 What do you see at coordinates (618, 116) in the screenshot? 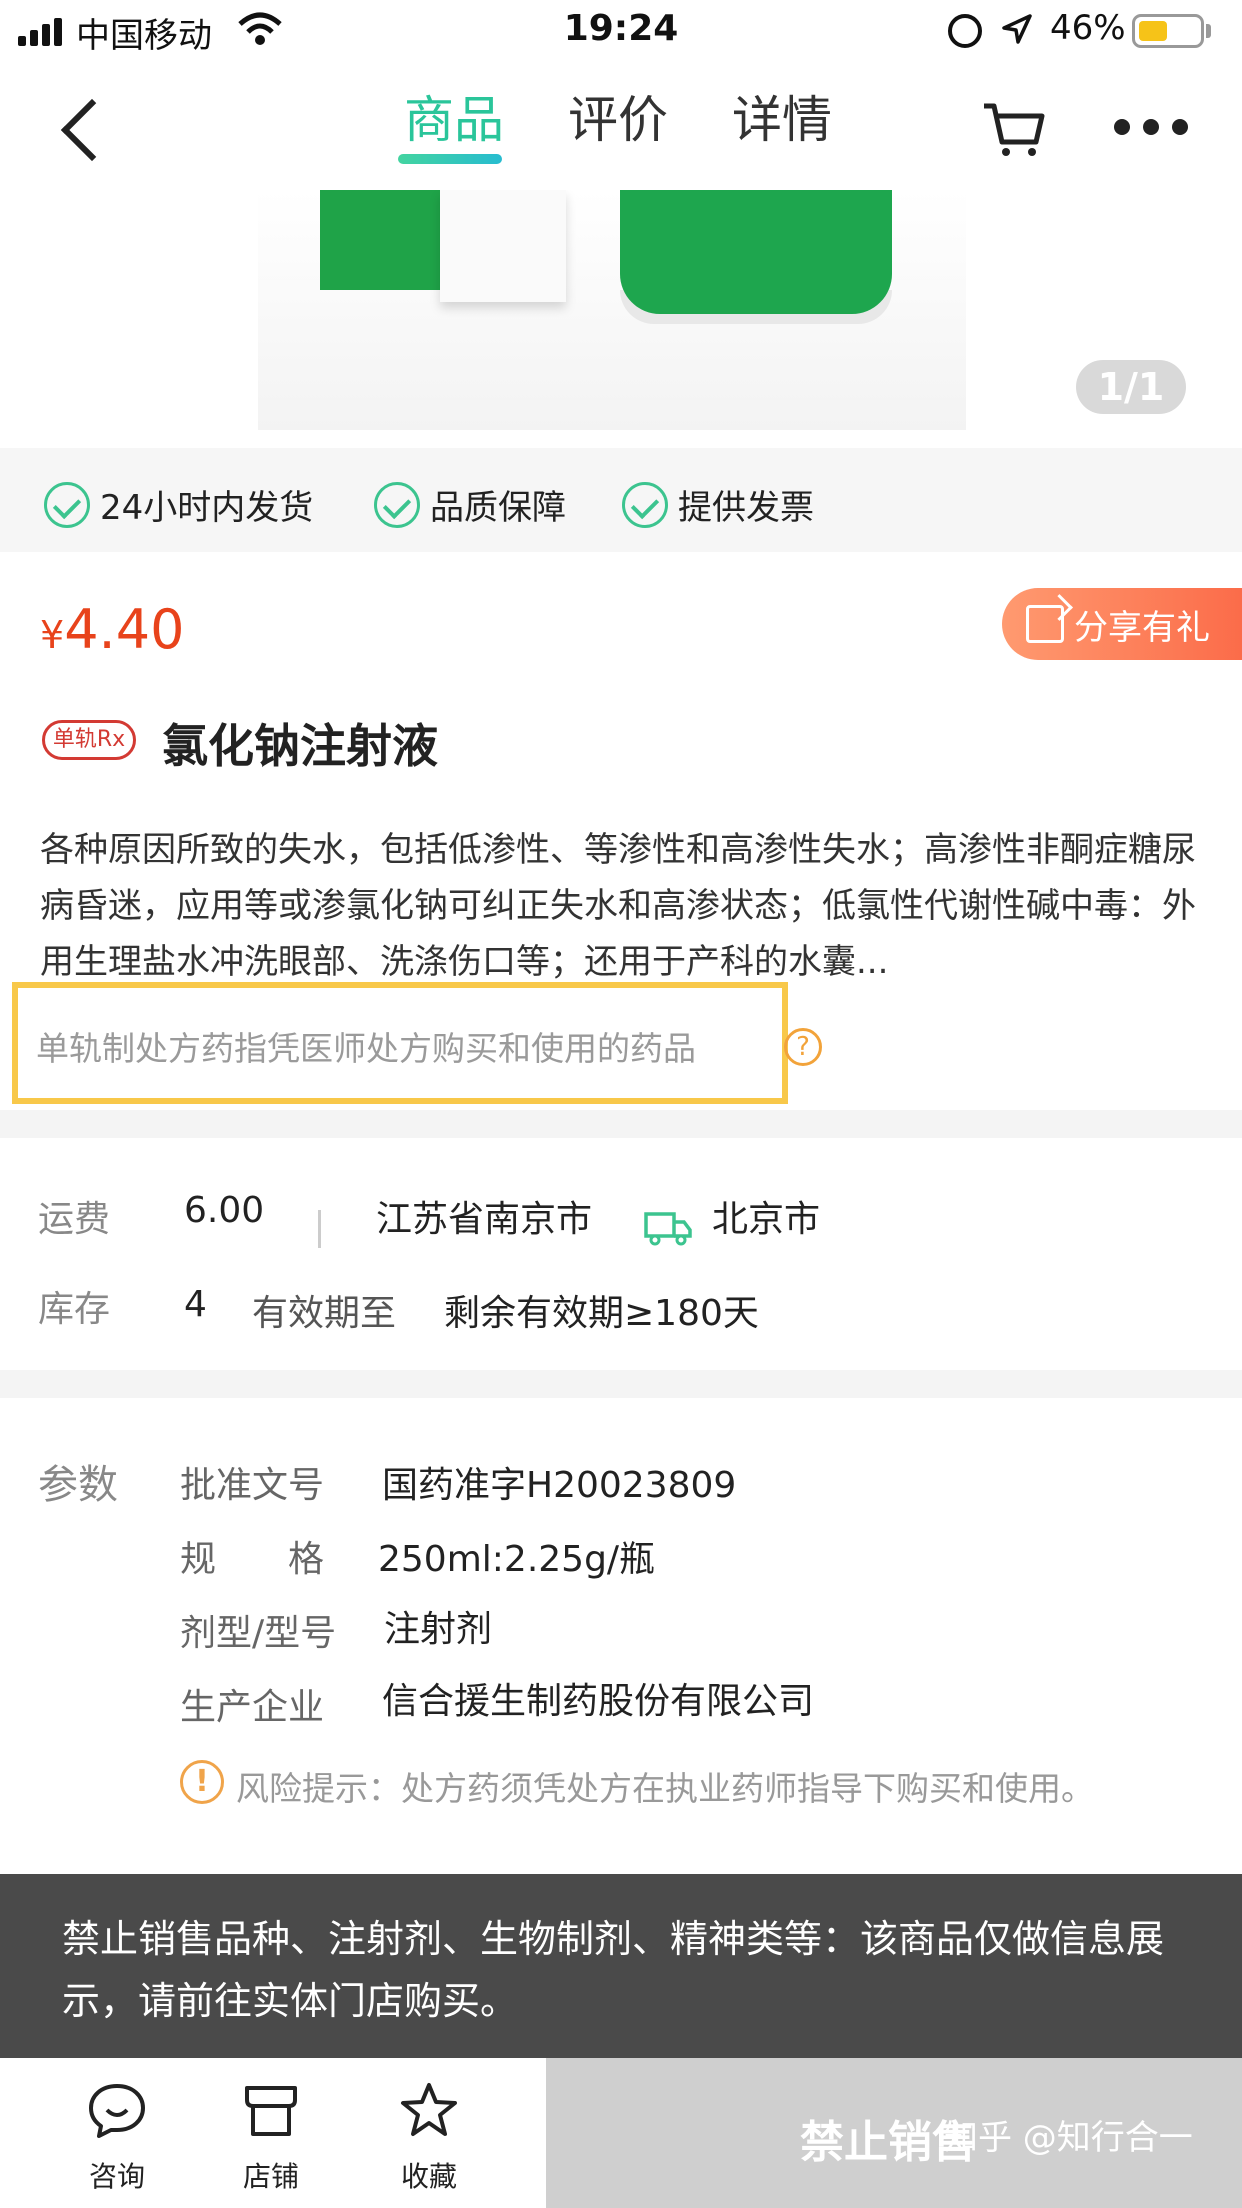
I see `tab-reviews: 评价` at bounding box center [618, 116].